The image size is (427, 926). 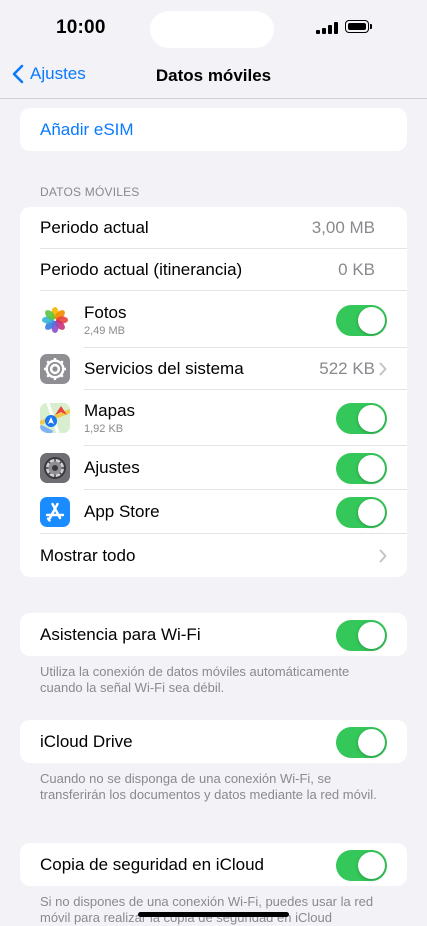 What do you see at coordinates (213, 418) in the screenshot?
I see `app-row-maps: Mapas 1,92 KB` at bounding box center [213, 418].